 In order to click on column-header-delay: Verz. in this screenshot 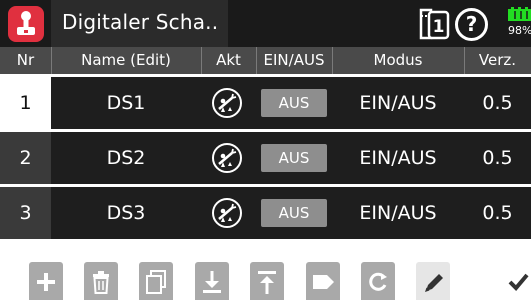, I will do `click(497, 60)`.